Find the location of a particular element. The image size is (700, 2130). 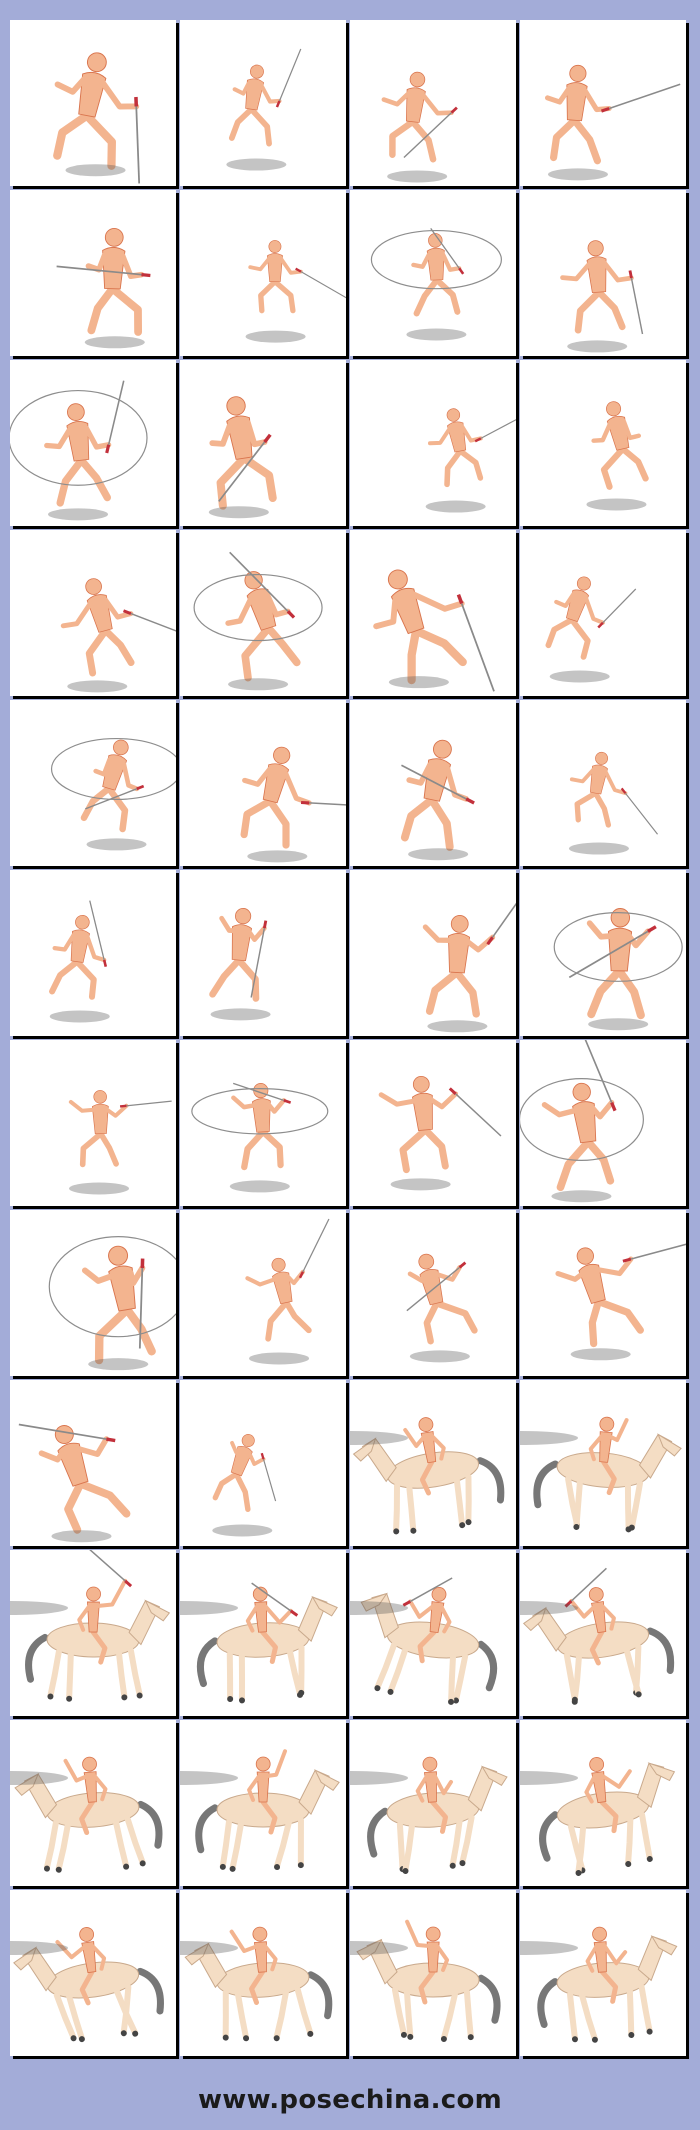

site-url-text: www.posechina.com is located at coordinates (350, 2100).